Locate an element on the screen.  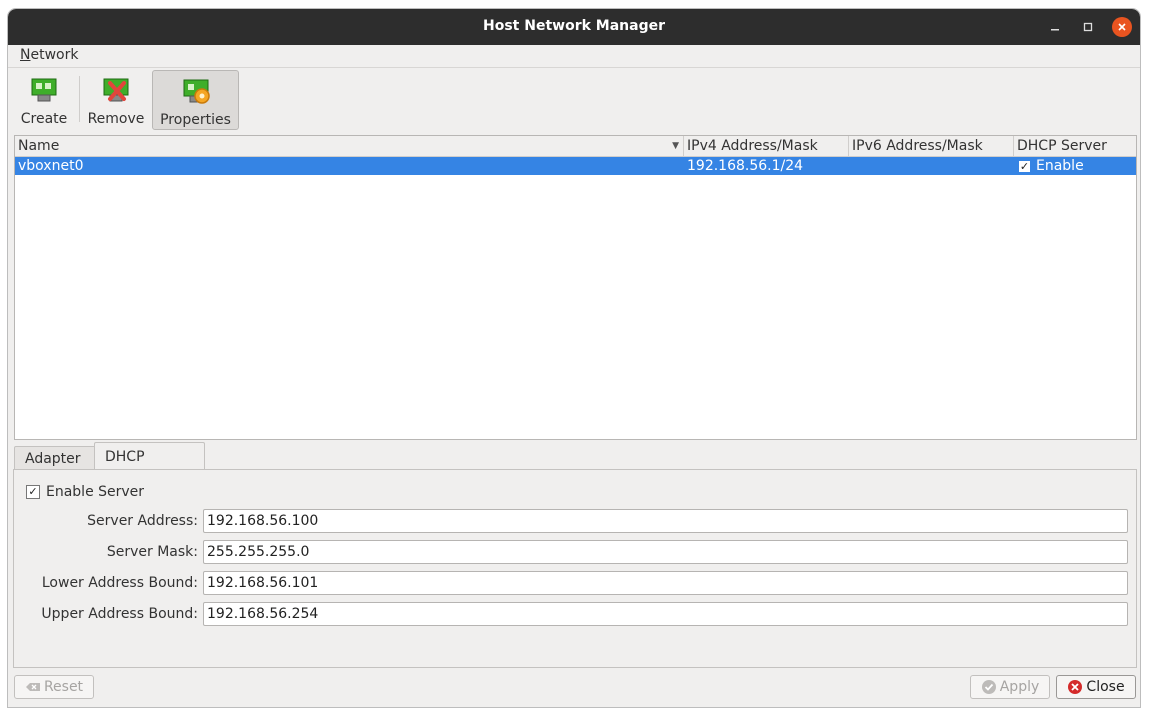
checkbox-check-icon: ✓ is located at coordinates (33, 492).